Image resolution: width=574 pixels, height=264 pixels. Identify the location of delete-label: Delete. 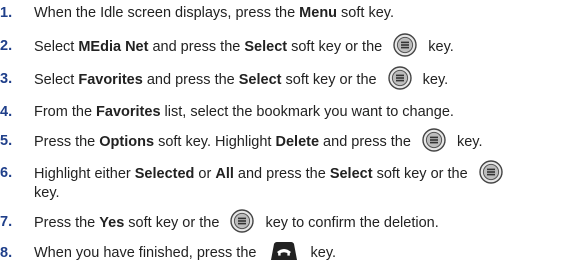
(297, 141).